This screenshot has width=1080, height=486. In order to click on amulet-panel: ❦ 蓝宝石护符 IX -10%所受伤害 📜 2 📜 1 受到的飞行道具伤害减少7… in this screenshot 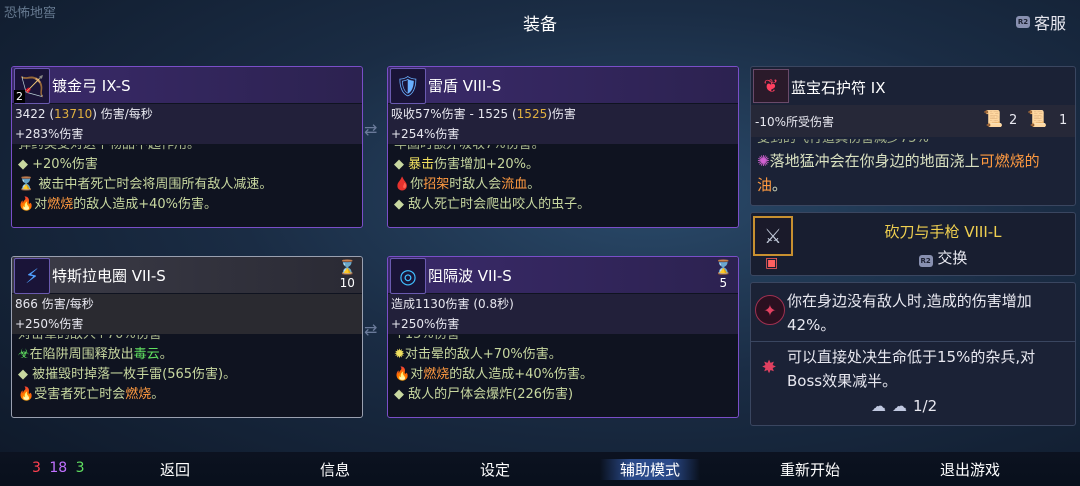, I will do `click(913, 136)`.